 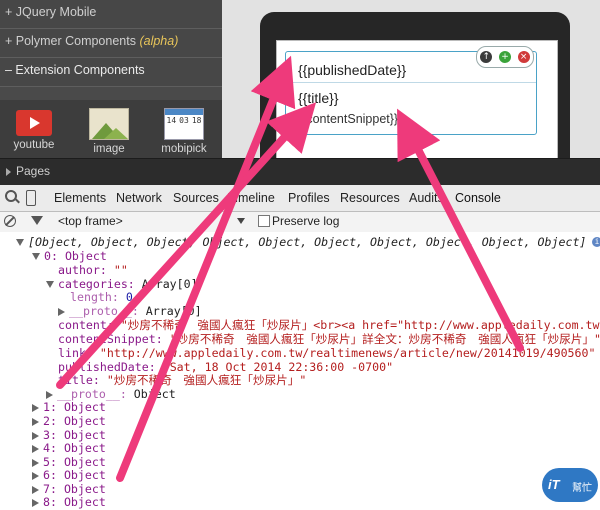 I want to click on category-extension: – Extension Components, so click(x=111, y=72).